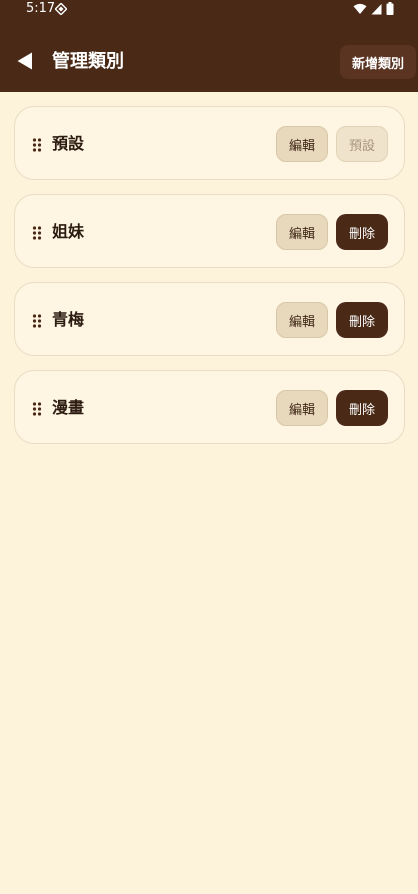 This screenshot has height=894, width=418. Describe the element at coordinates (377, 62) in the screenshot. I see `add-category-button: 新增類別` at that location.